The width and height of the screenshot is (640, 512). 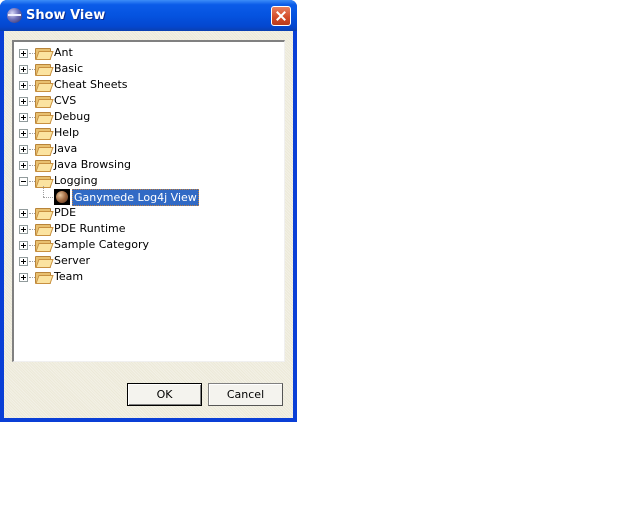 I want to click on tree-item-logging: Logging, so click(x=144, y=181).